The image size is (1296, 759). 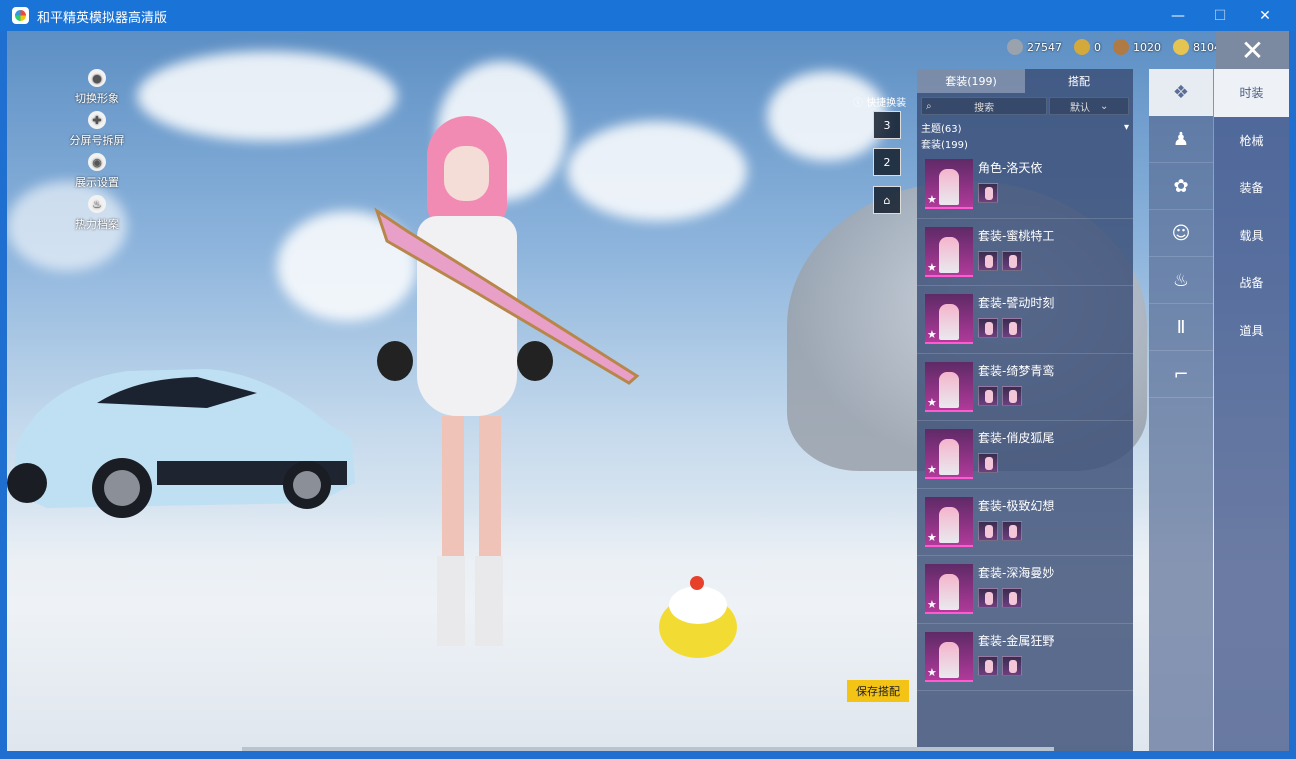 I want to click on tab-suits: 套装(199), so click(x=971, y=81).